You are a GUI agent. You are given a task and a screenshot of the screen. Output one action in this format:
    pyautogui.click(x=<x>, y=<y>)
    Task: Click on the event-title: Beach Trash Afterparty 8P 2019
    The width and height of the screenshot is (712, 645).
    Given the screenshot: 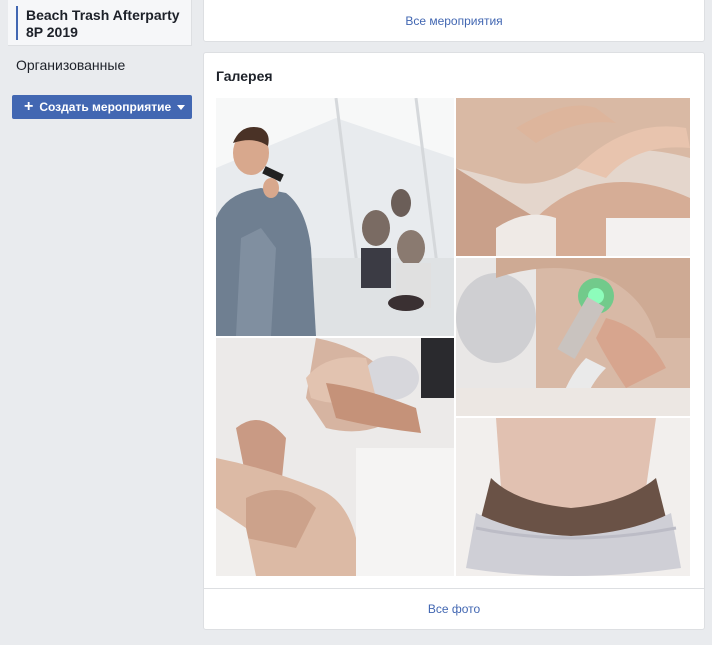 What is the action you would take?
    pyautogui.click(x=103, y=23)
    